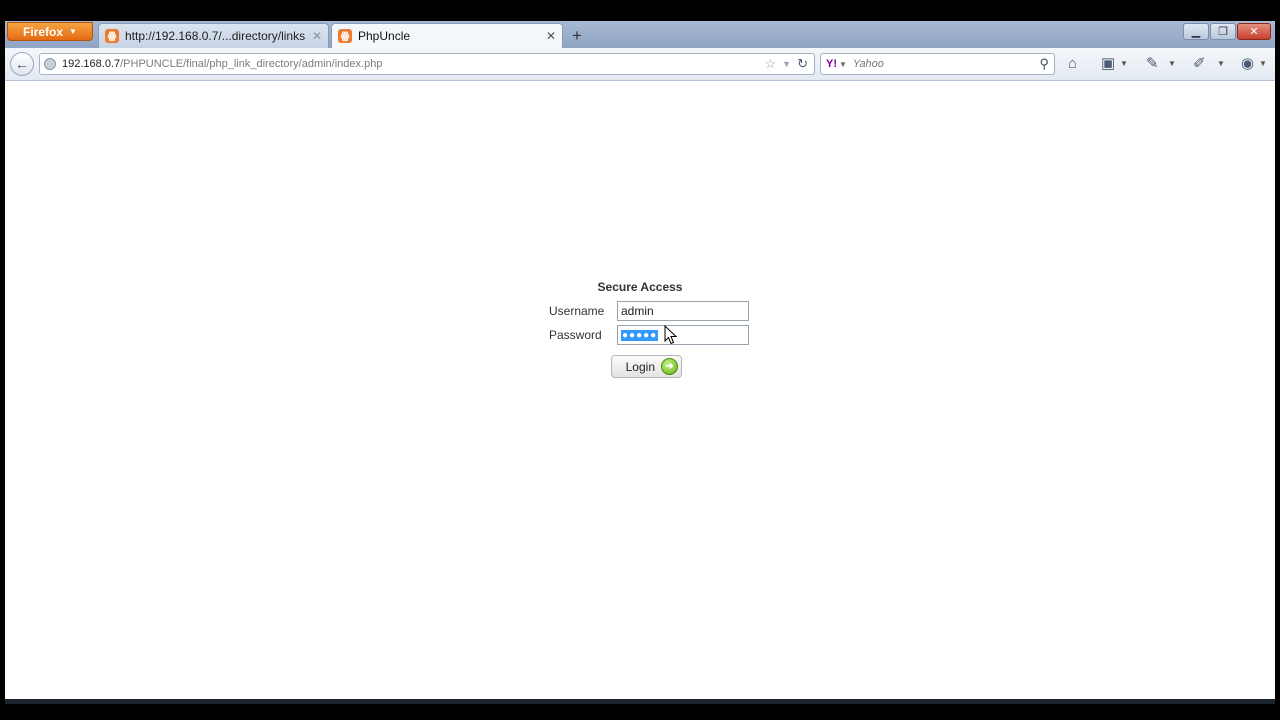  What do you see at coordinates (946, 64) in the screenshot?
I see `search-input: Yahoo` at bounding box center [946, 64].